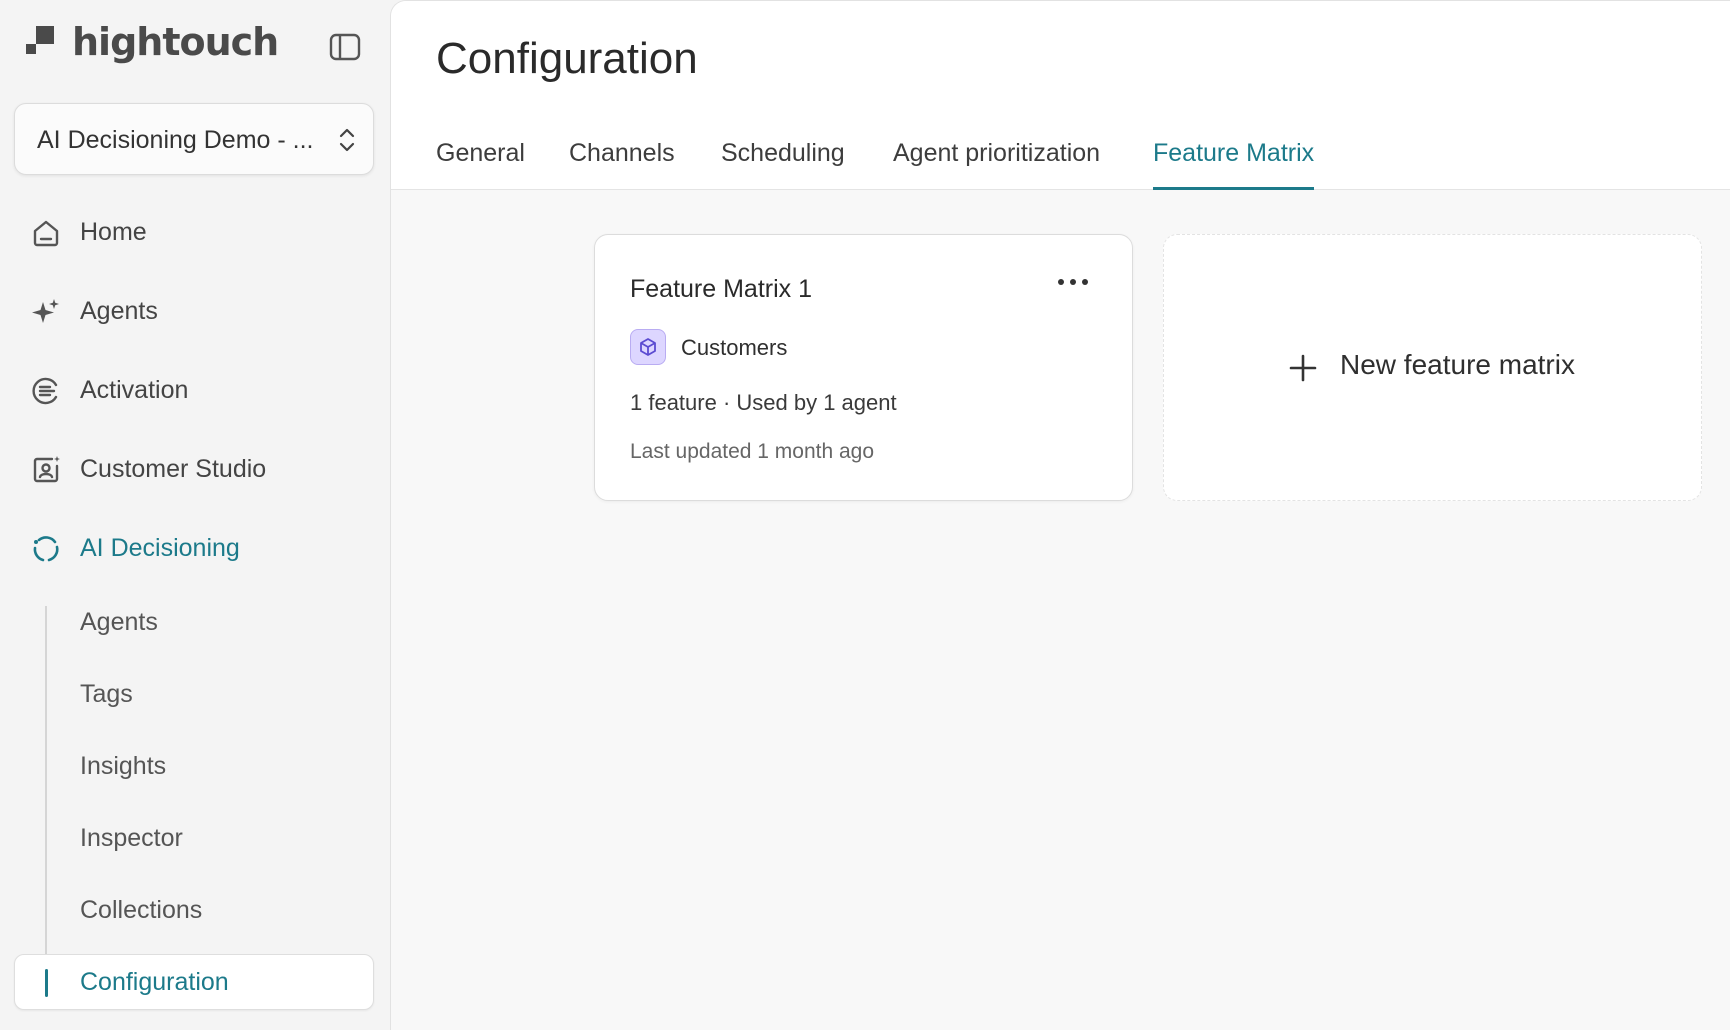  I want to click on sidebar-item-label: Home, so click(113, 232).